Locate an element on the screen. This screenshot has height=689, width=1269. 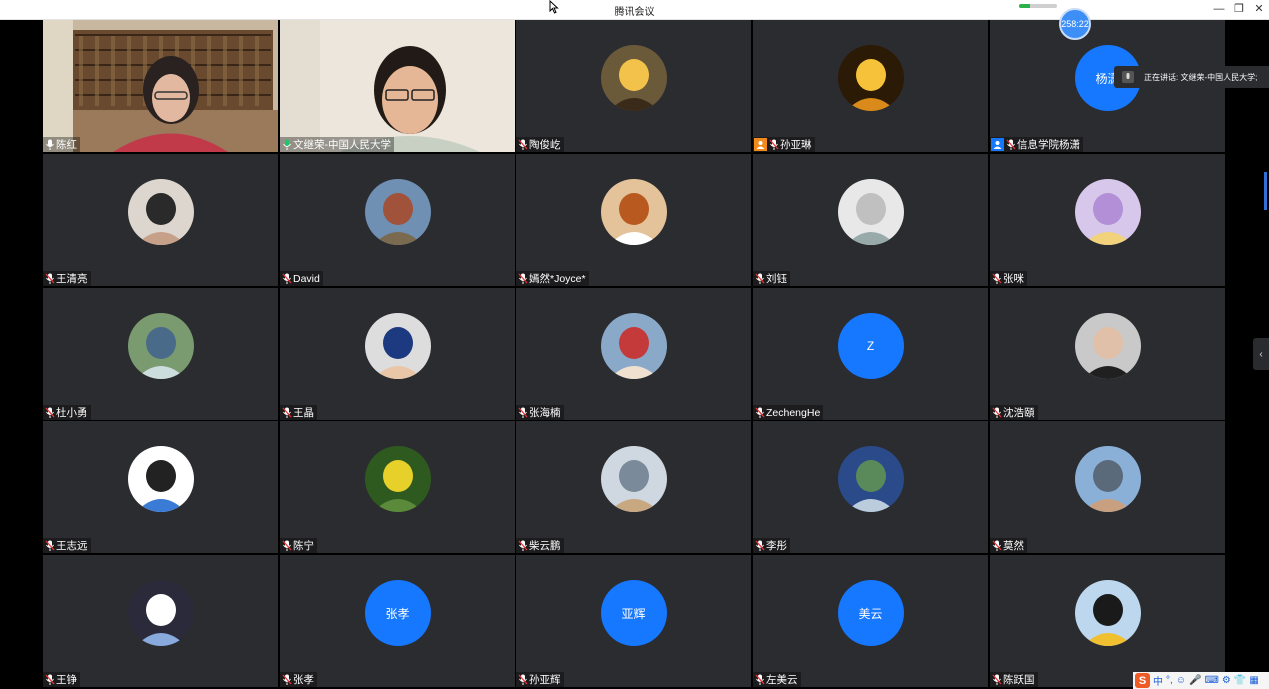
participant-name-row: 莫然 is located at coordinates (1008, 545).